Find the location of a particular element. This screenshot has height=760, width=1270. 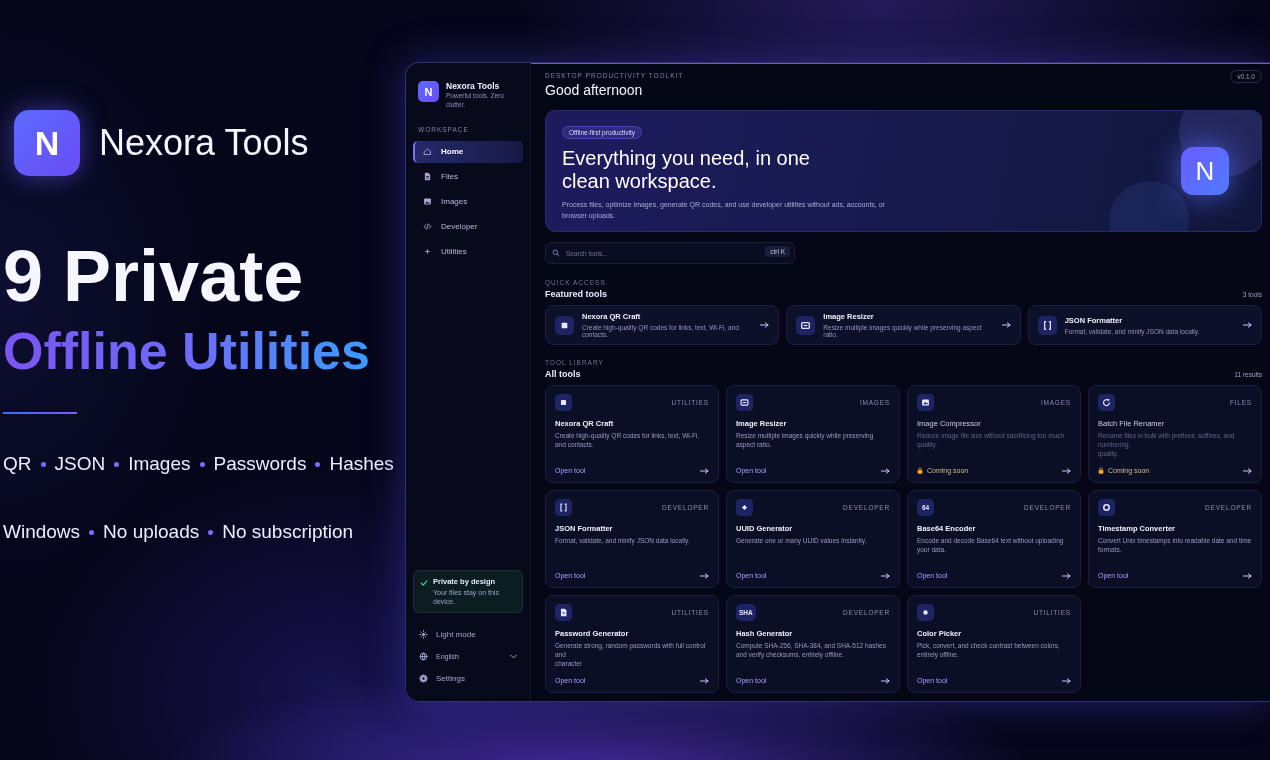

hero-title: Everything you need, in one clean workspace. is located at coordinates (686, 170).